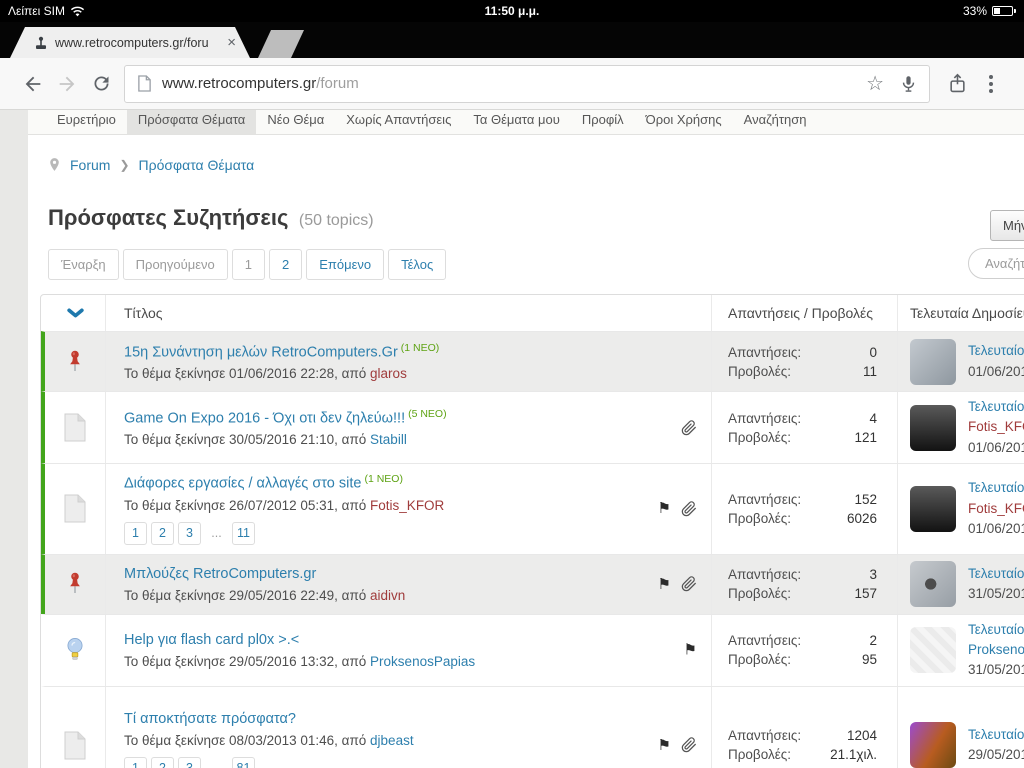 The image size is (1024, 768). Describe the element at coordinates (869, 659) in the screenshot. I see `views-count: 95` at that location.